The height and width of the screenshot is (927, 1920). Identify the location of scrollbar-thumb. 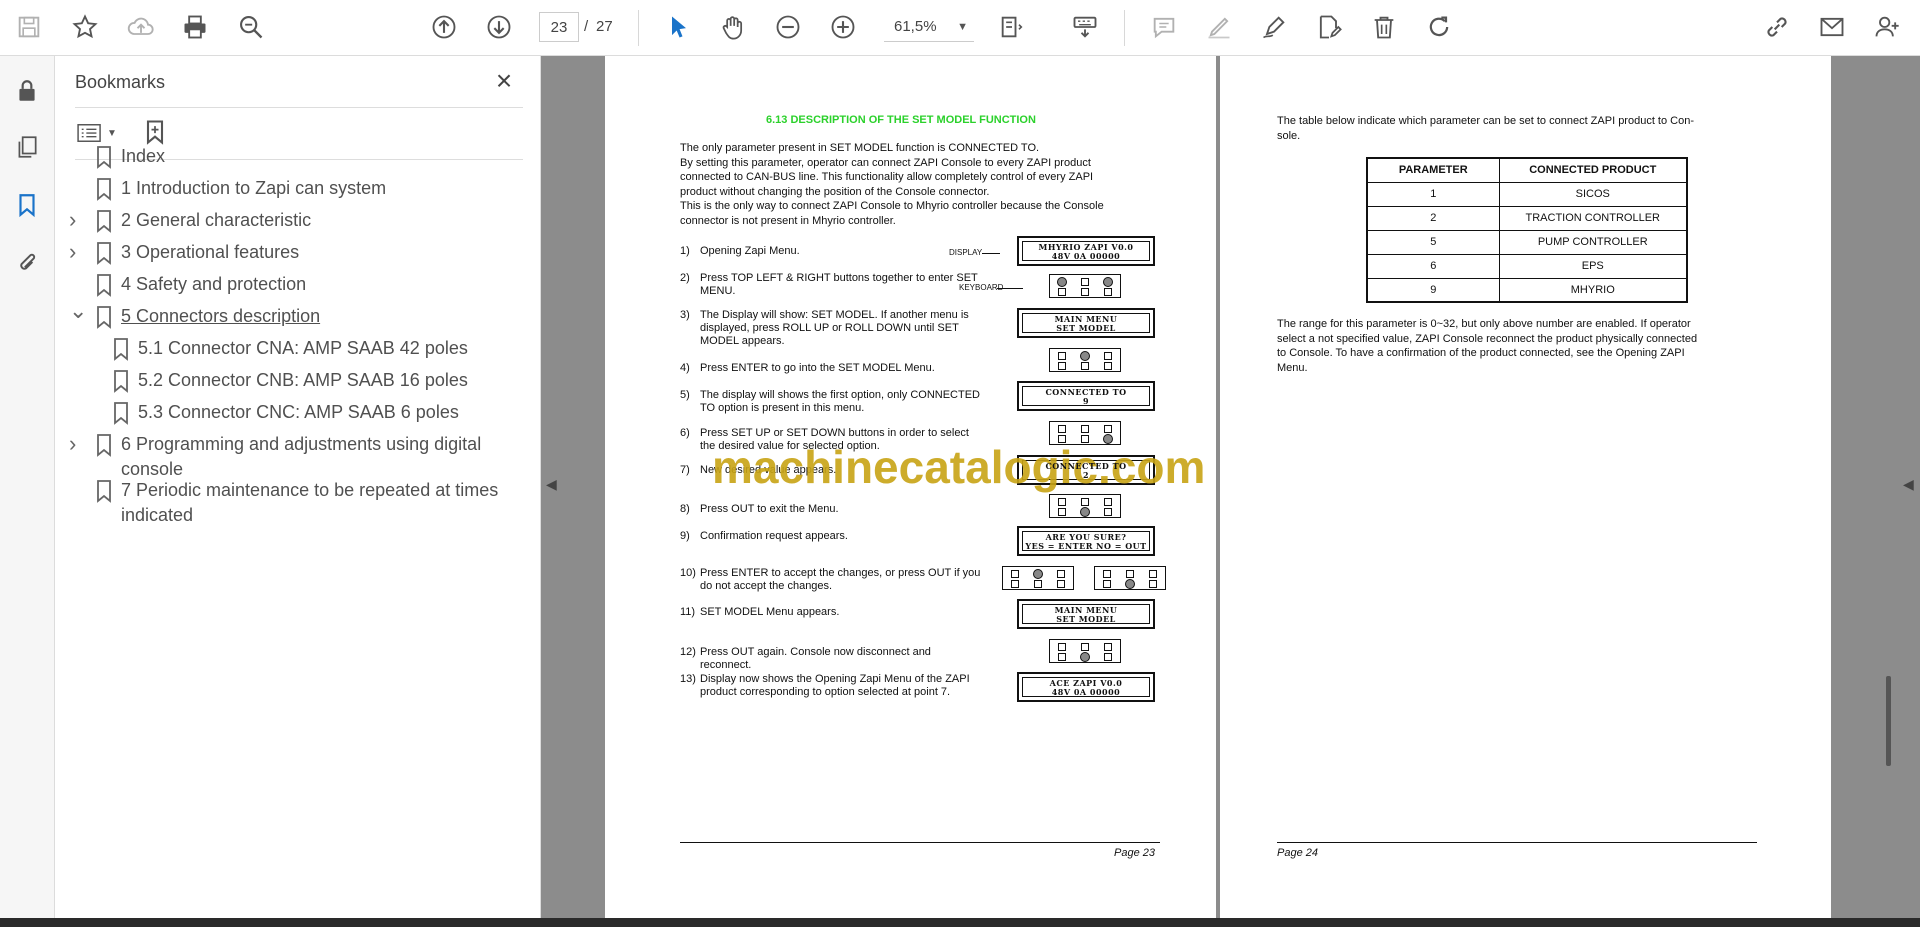
(1888, 721).